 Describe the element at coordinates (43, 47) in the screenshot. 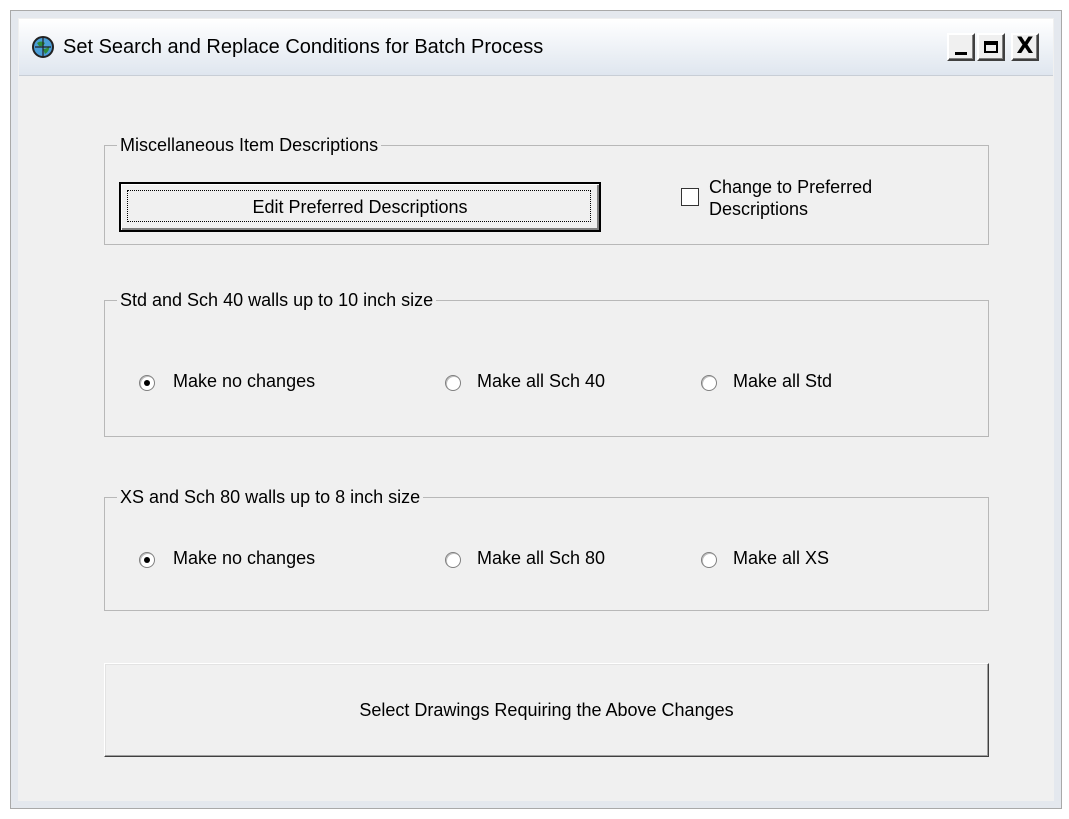

I see `globe-icon` at that location.